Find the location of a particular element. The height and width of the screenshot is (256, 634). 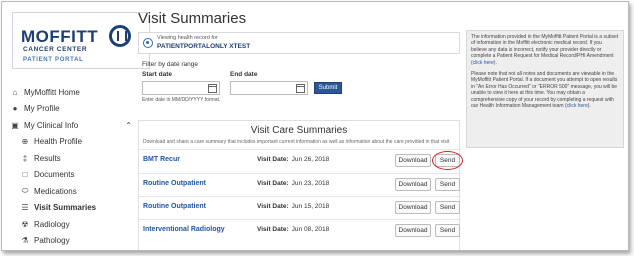

sidebar-item-label: MyMoffitt Home is located at coordinates (52, 92).